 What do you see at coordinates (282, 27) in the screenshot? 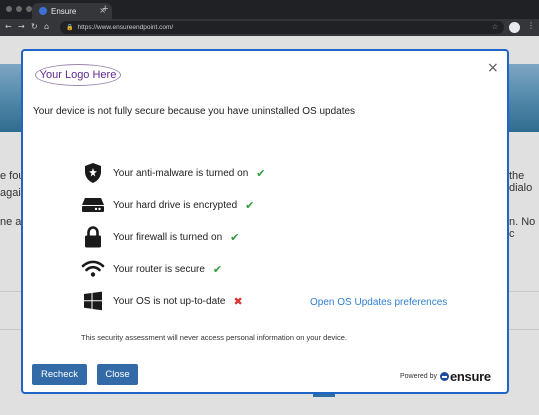
I see `address-bar: 🔒 https://www.ensureendpoint.com/ ☆` at bounding box center [282, 27].